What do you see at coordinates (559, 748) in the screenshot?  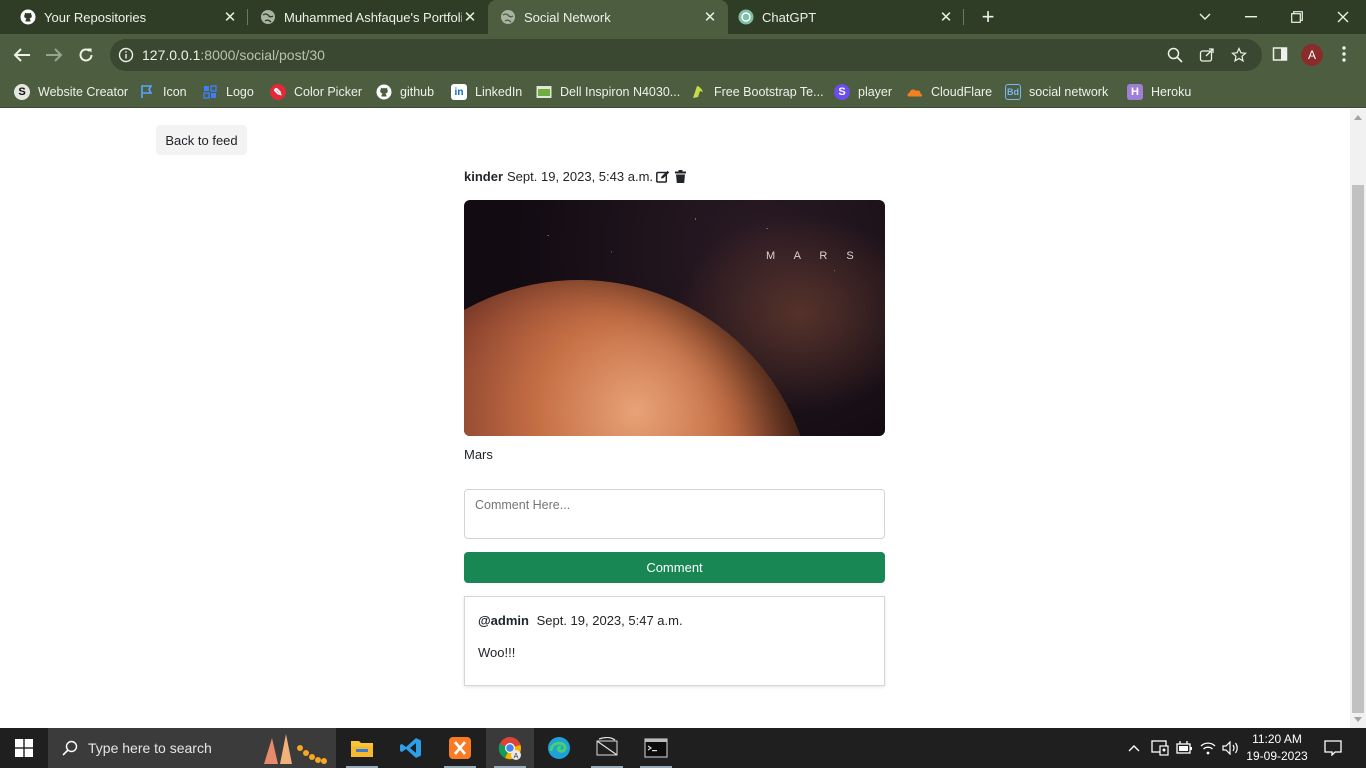 I see `edge-icon` at bounding box center [559, 748].